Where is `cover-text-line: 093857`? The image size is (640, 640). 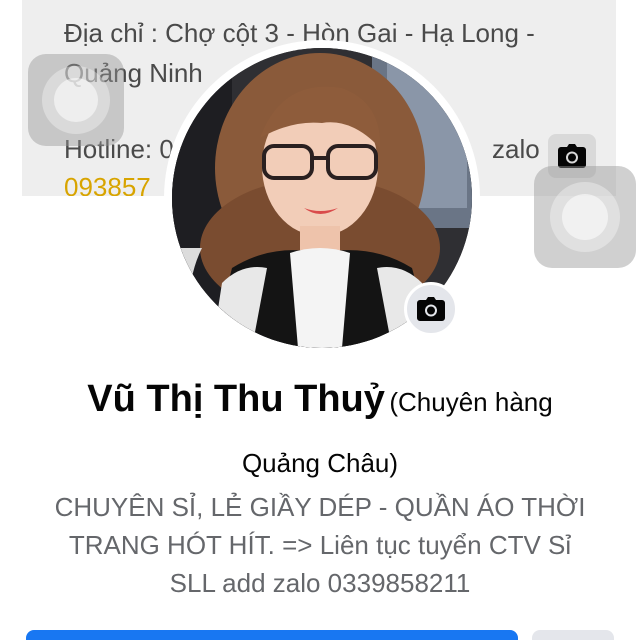 cover-text-line: 093857 is located at coordinates (107, 184).